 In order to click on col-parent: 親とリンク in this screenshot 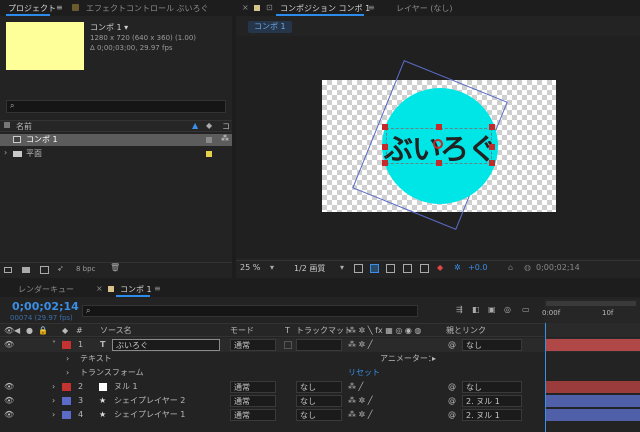, I will do `click(466, 331)`.